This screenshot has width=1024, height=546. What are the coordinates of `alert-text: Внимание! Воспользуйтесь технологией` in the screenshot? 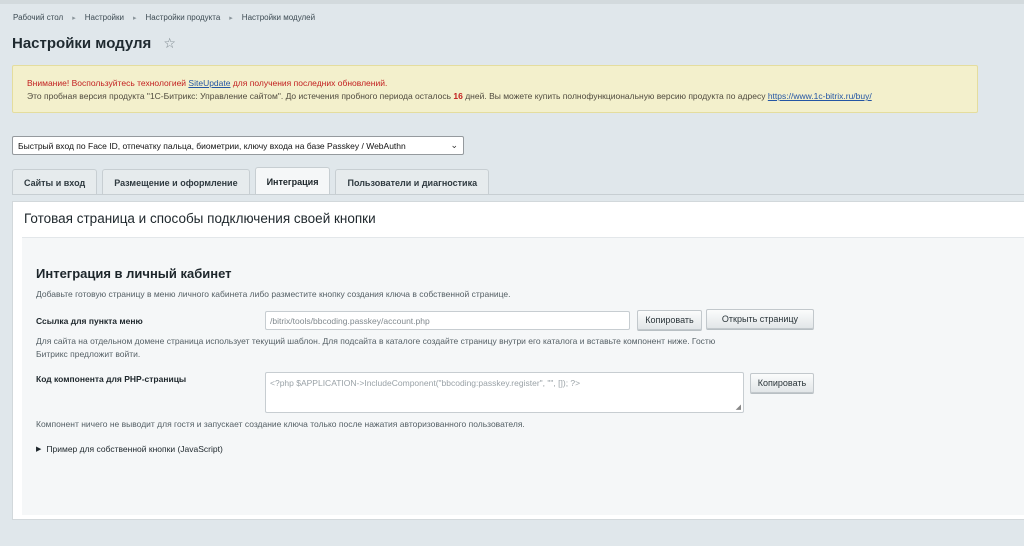 It's located at (108, 83).